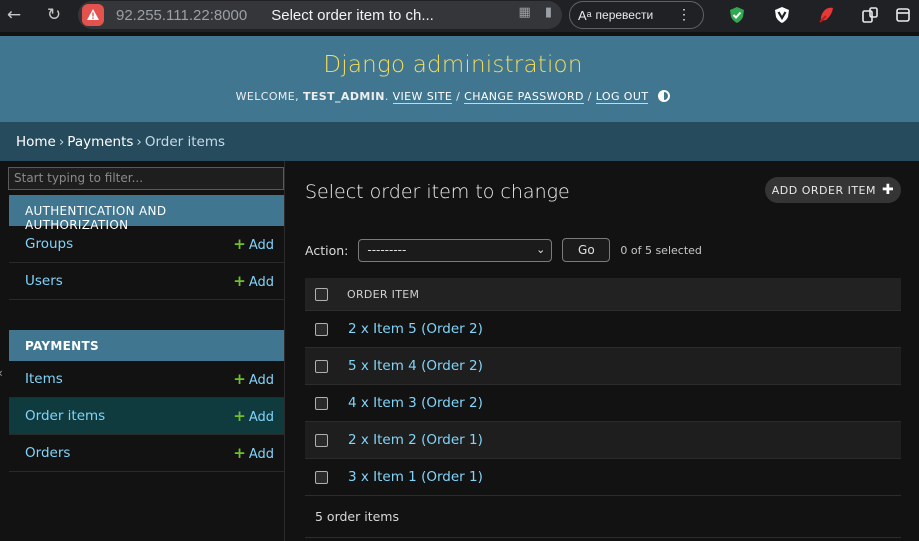  What do you see at coordinates (585, 15) in the screenshot?
I see `translate-icon: Aᵃ` at bounding box center [585, 15].